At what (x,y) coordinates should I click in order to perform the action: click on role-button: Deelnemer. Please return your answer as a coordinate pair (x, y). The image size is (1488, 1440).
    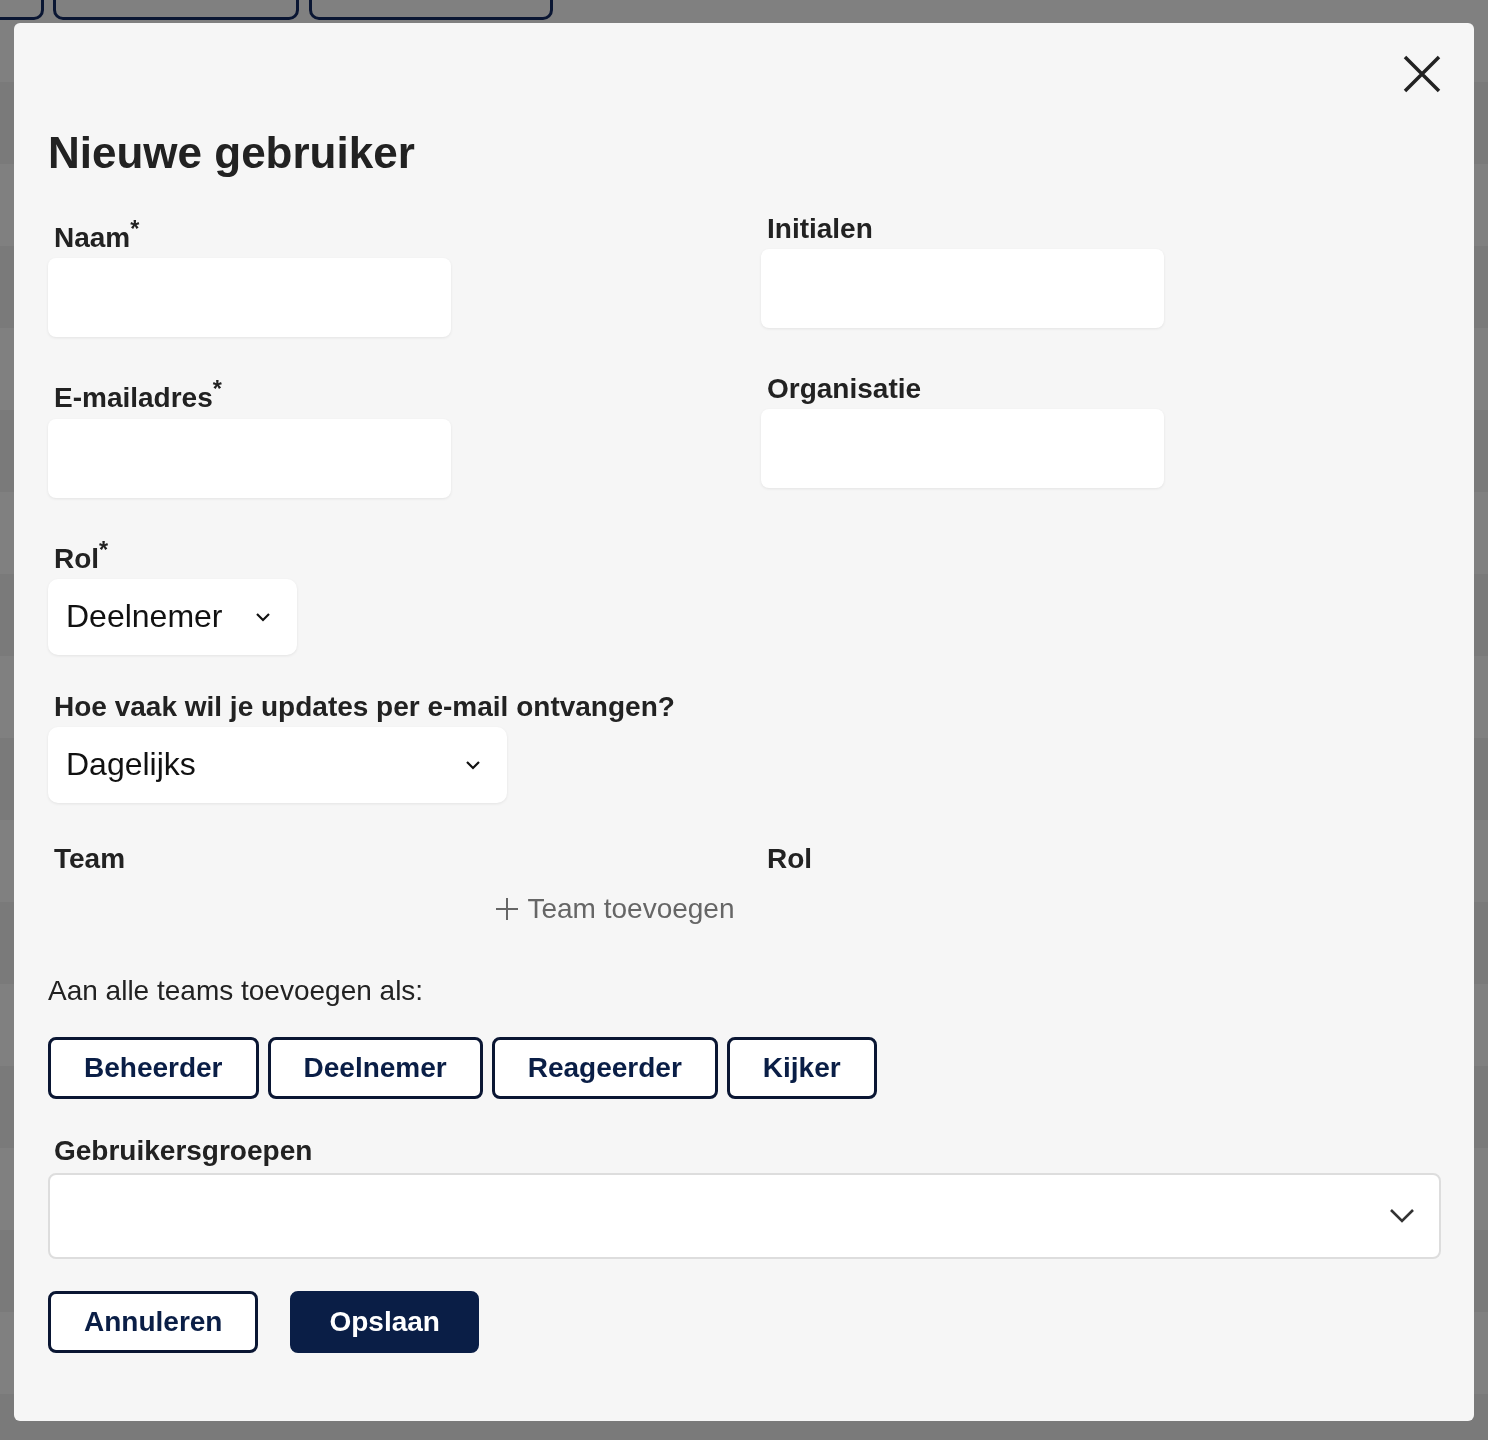
    Looking at the image, I should click on (375, 1068).